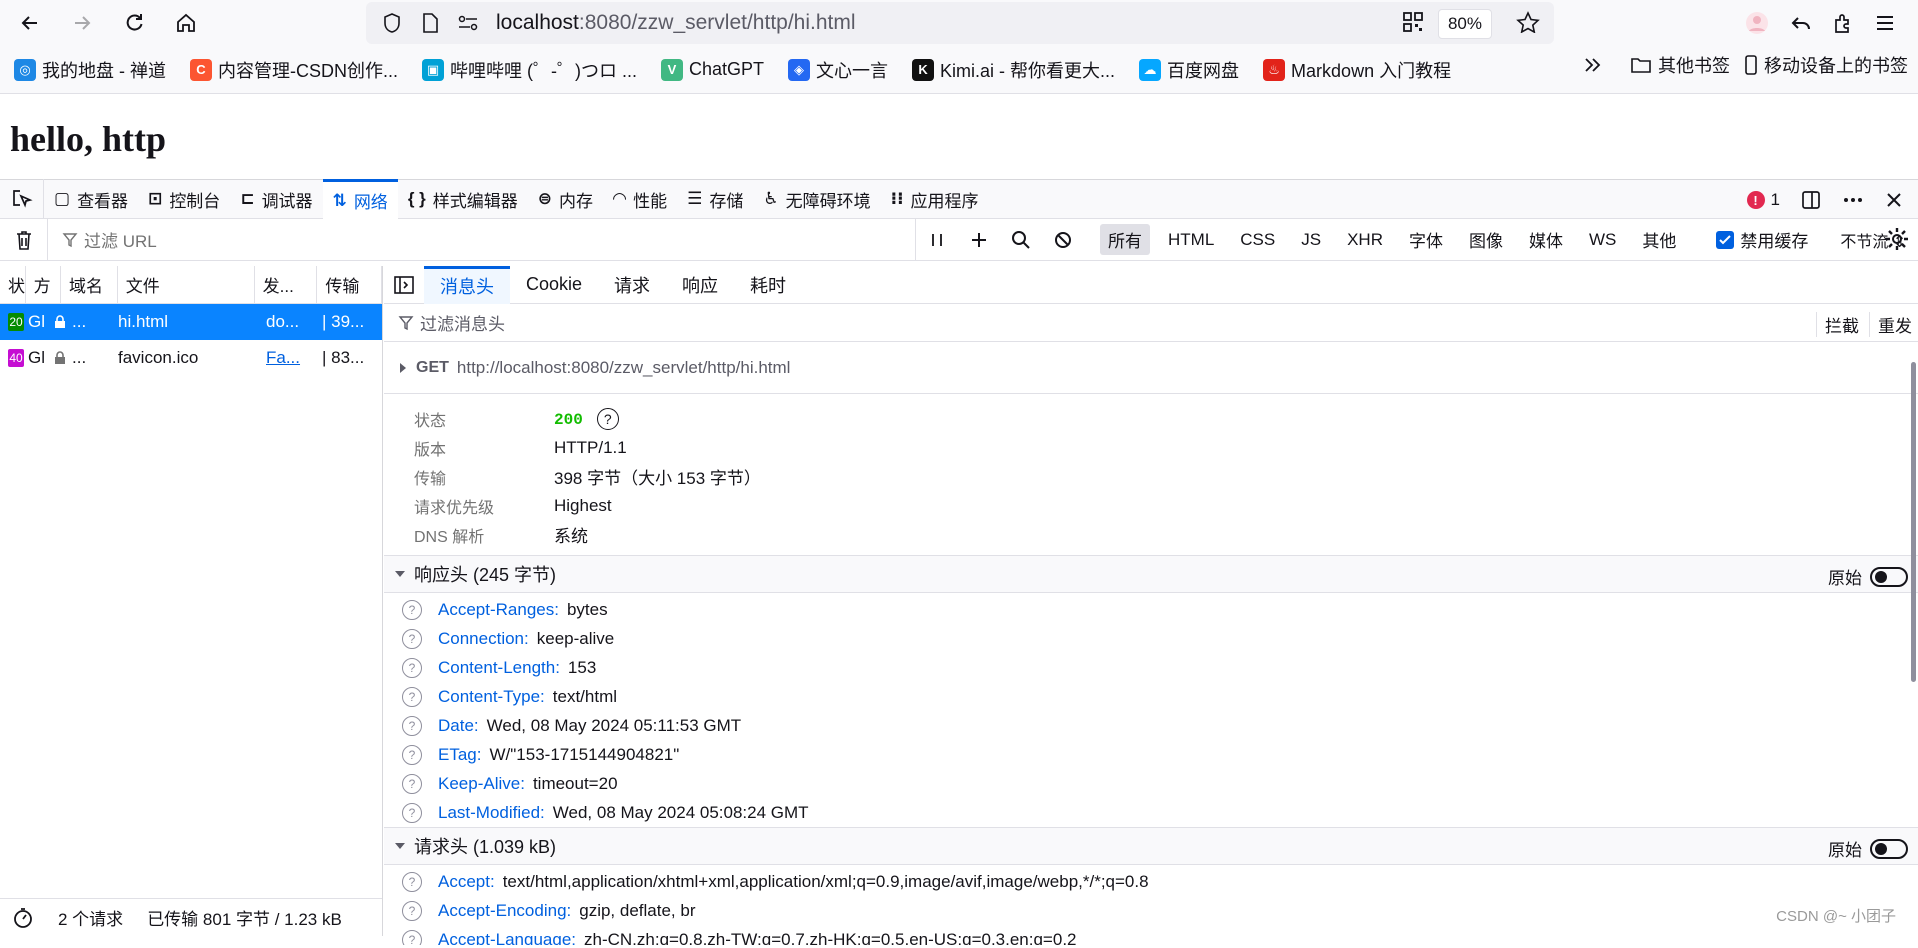  I want to click on other-bookmarks-folder: 其他书签, so click(1680, 65).